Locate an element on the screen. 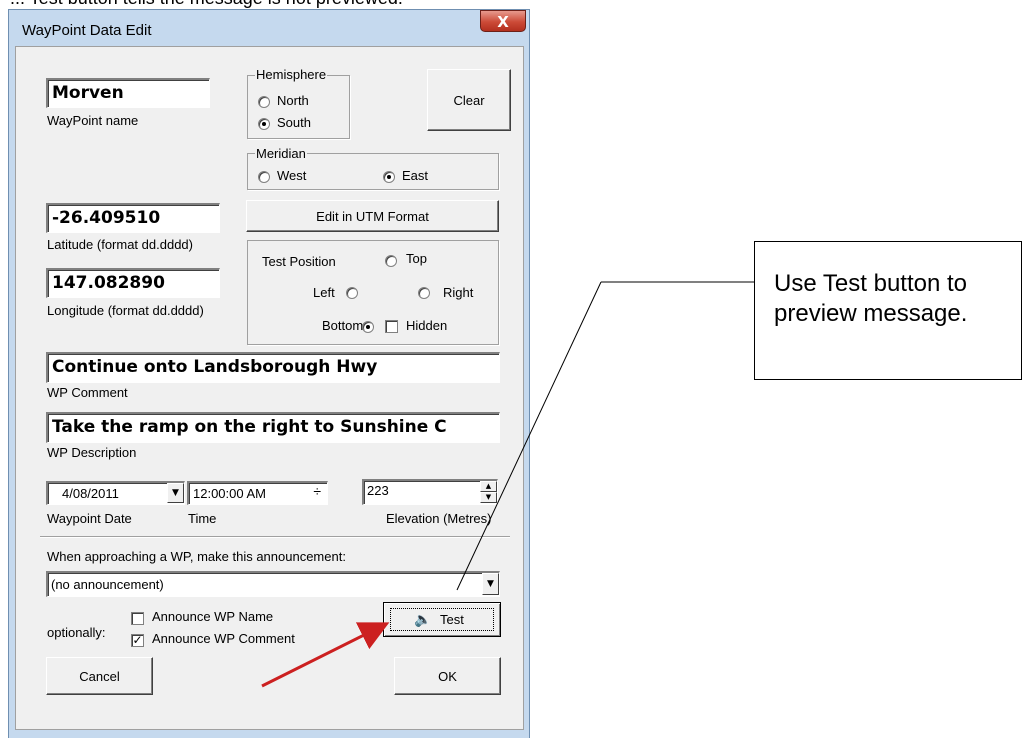 The image size is (1031, 738). red-pointer-arrow is located at coordinates (325, 655).